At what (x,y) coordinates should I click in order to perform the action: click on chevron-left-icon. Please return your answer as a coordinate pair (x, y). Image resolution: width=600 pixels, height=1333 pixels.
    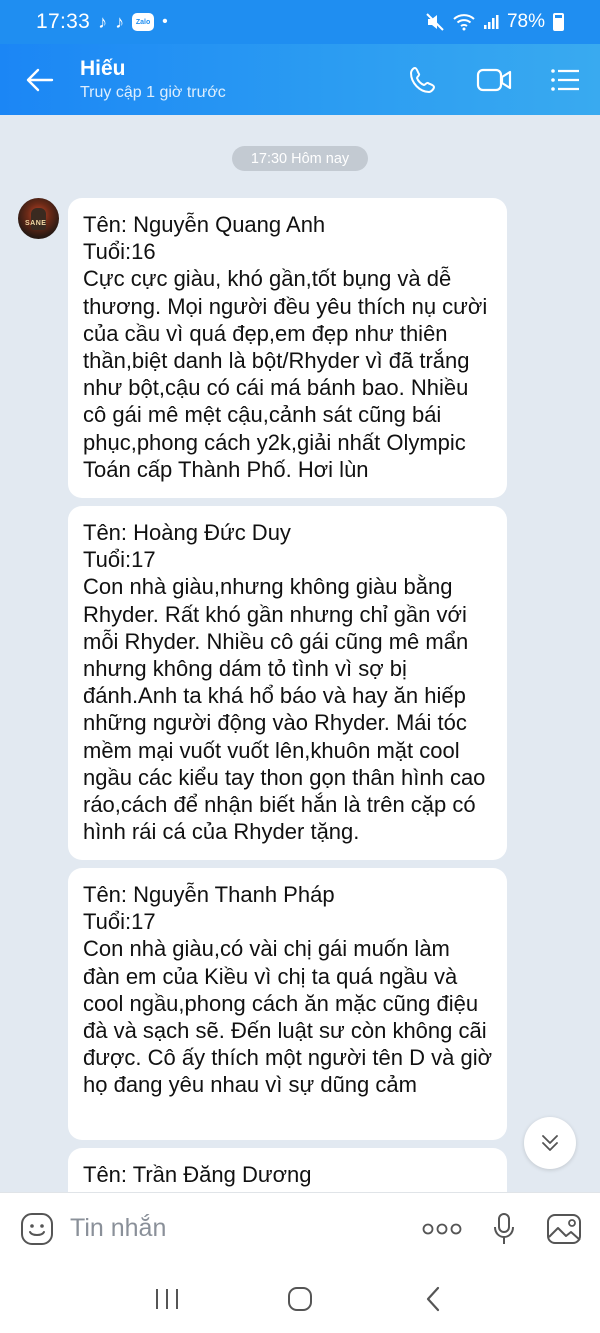
    Looking at the image, I should click on (433, 1298).